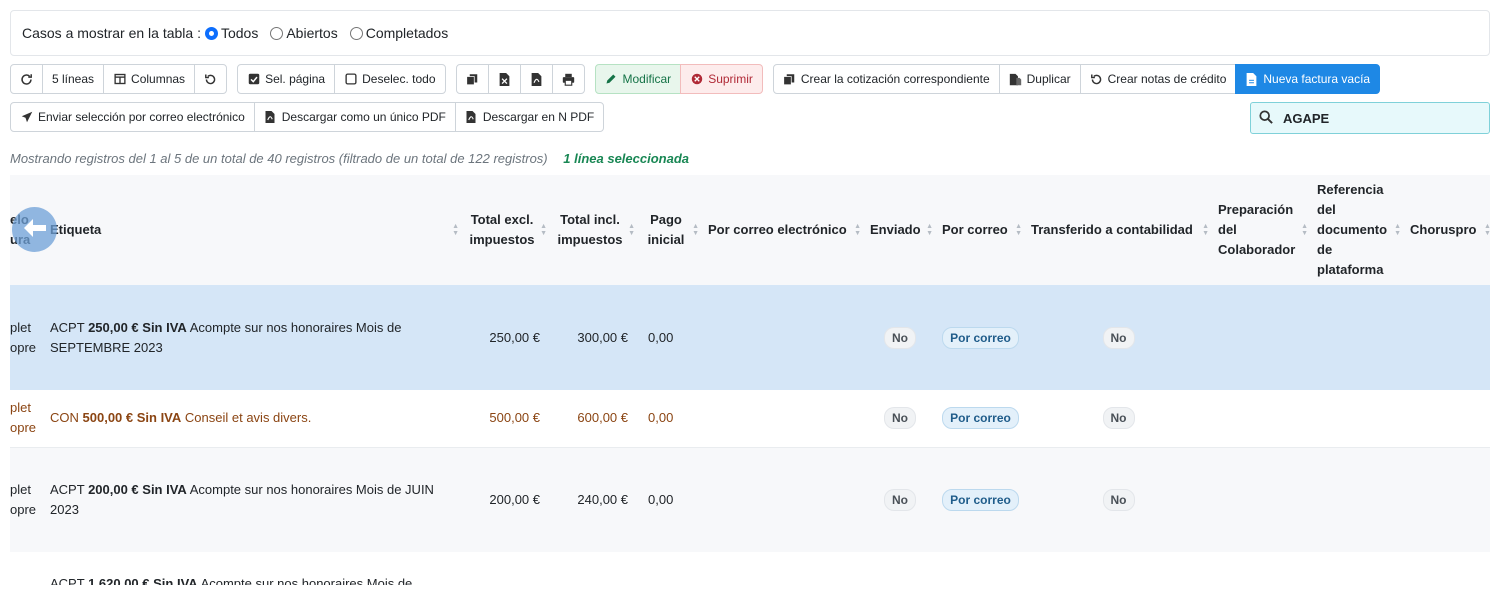 This screenshot has width=1500, height=604. What do you see at coordinates (252, 230) in the screenshot?
I see `column-header-label: Etiqueta ▲ ▼` at bounding box center [252, 230].